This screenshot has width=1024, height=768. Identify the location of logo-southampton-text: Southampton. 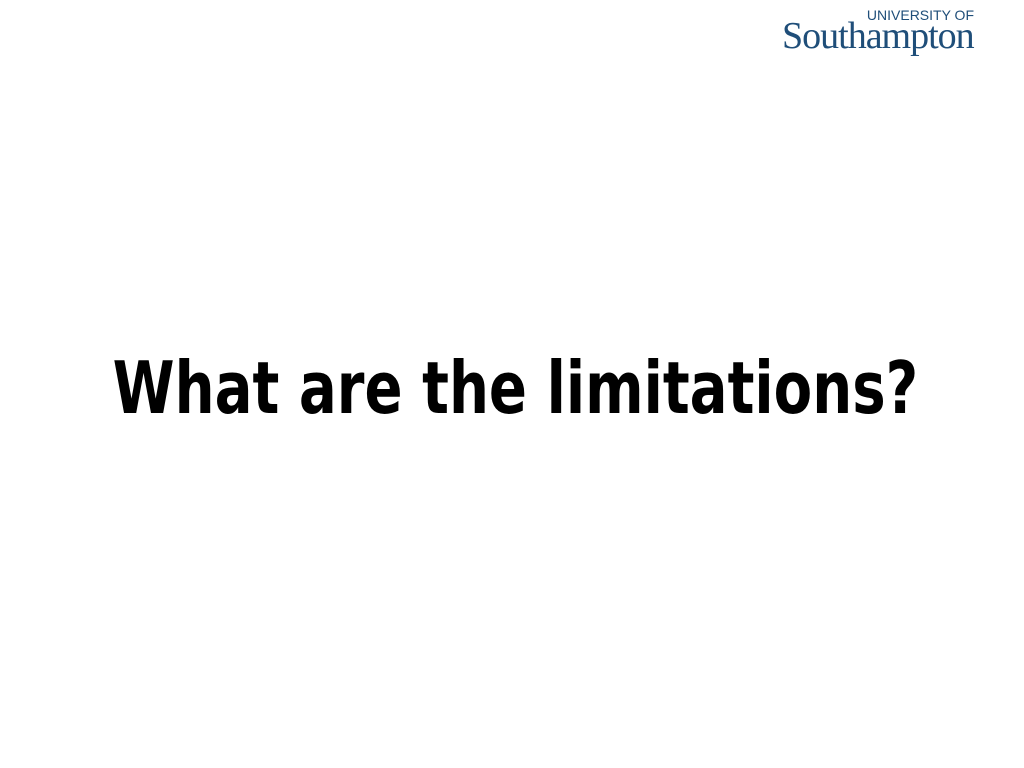
(878, 36).